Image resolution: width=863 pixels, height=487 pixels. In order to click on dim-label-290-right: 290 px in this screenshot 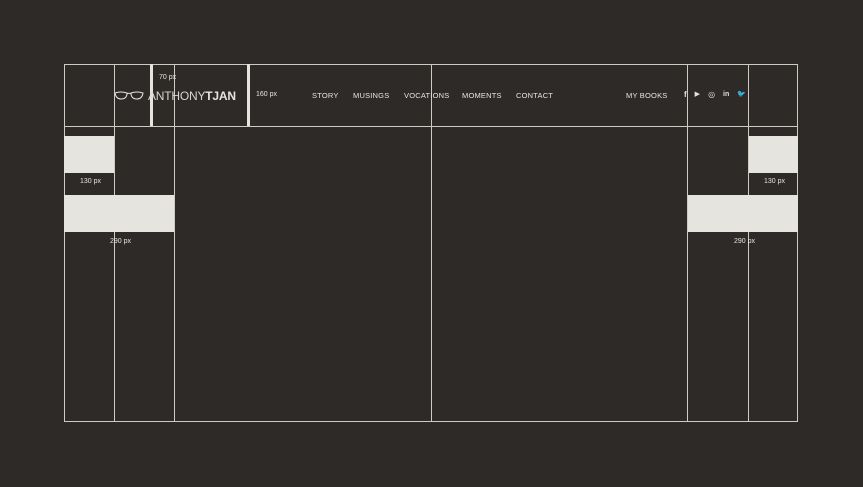, I will do `click(745, 241)`.